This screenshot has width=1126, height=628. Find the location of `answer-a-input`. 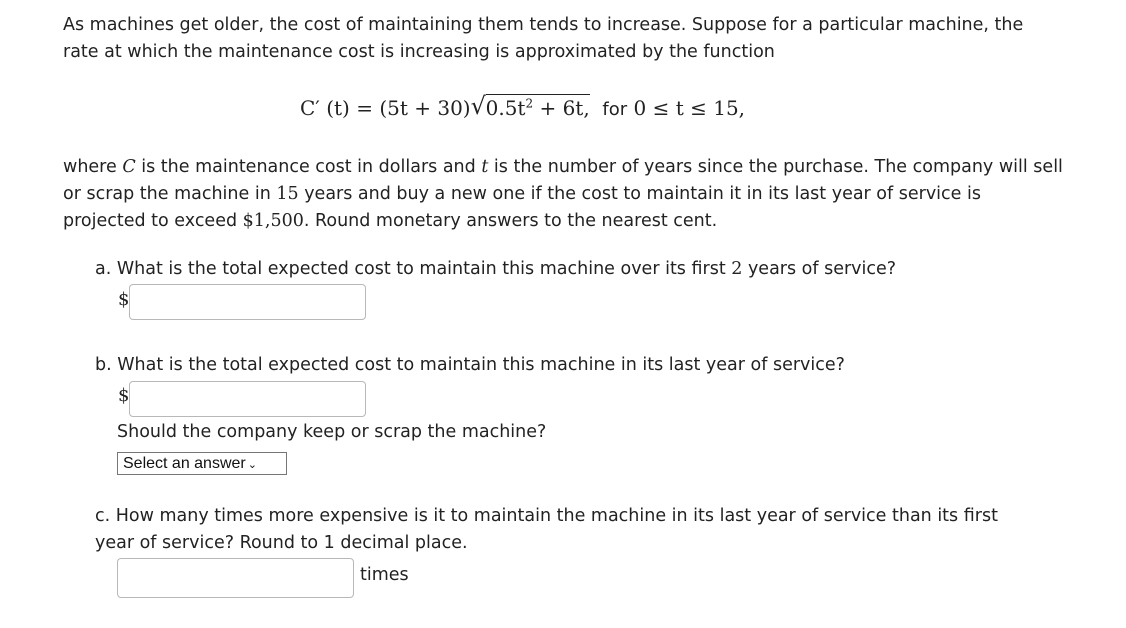

answer-a-input is located at coordinates (247, 302).